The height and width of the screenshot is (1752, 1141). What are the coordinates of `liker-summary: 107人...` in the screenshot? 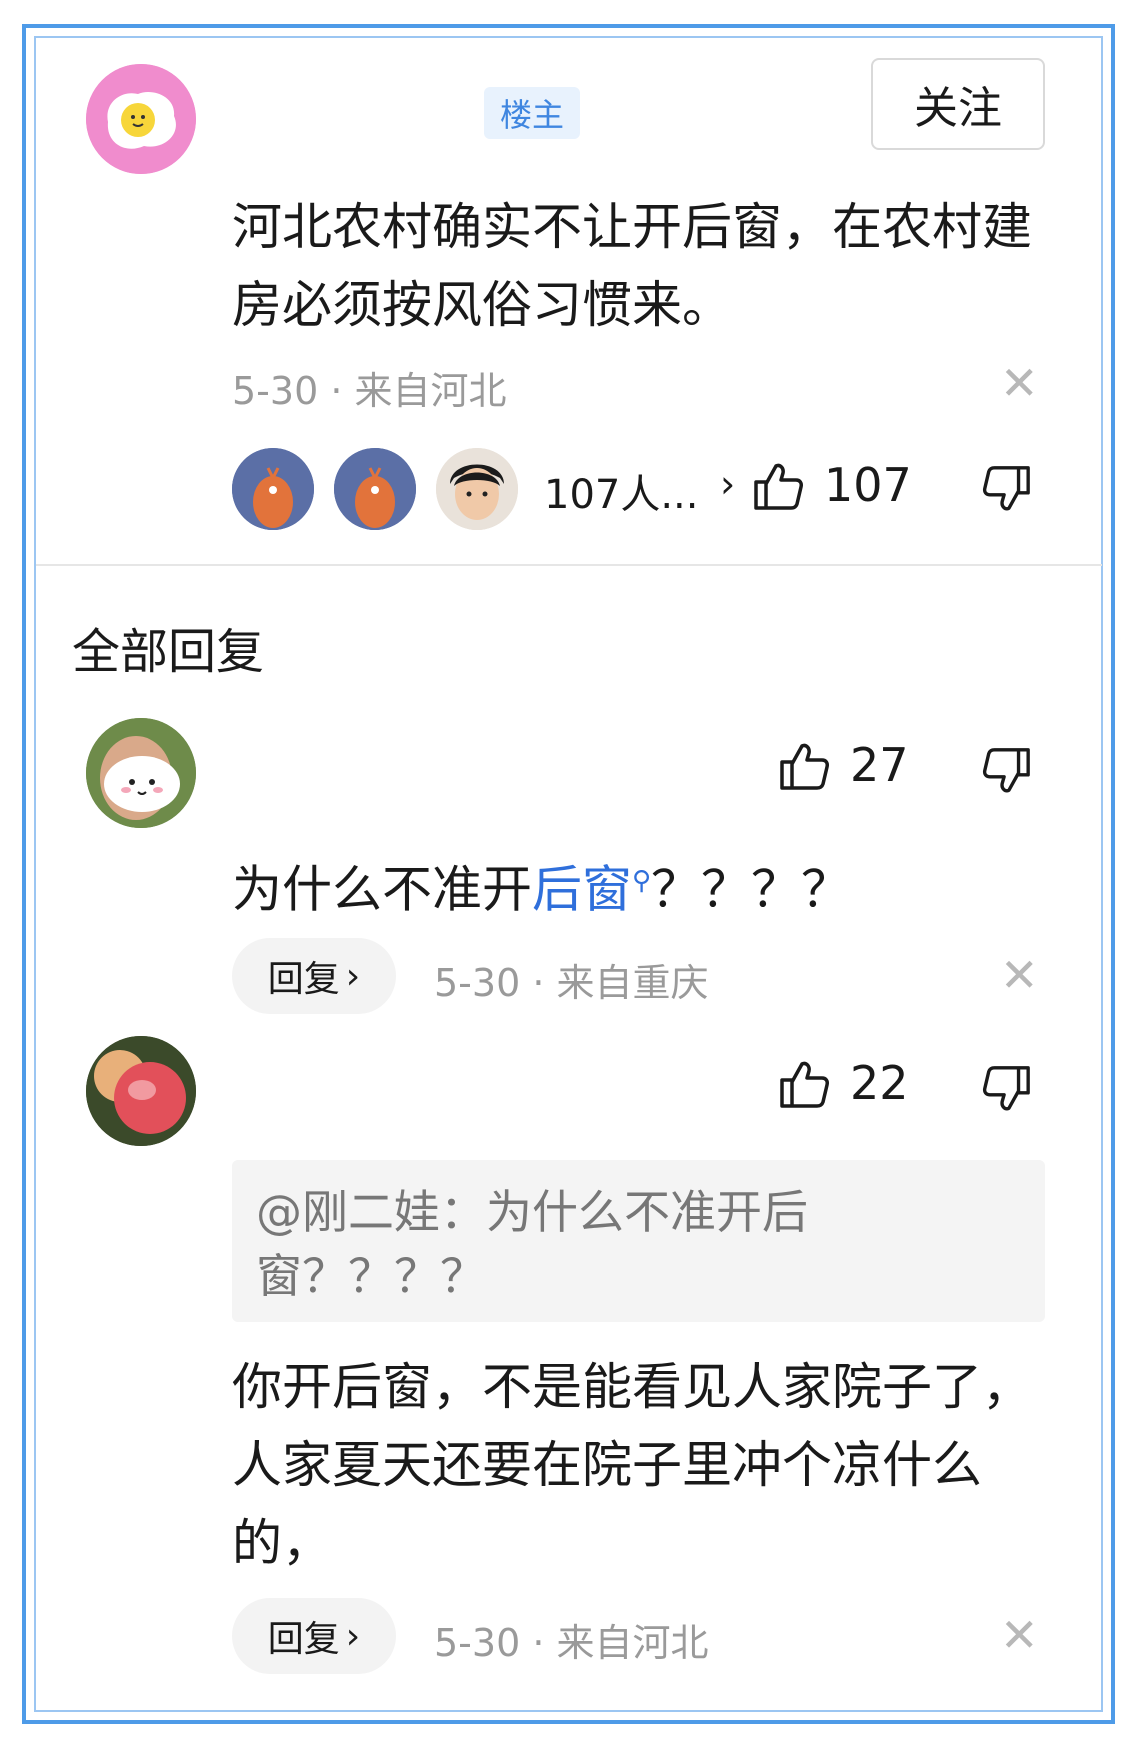 It's located at (621, 491).